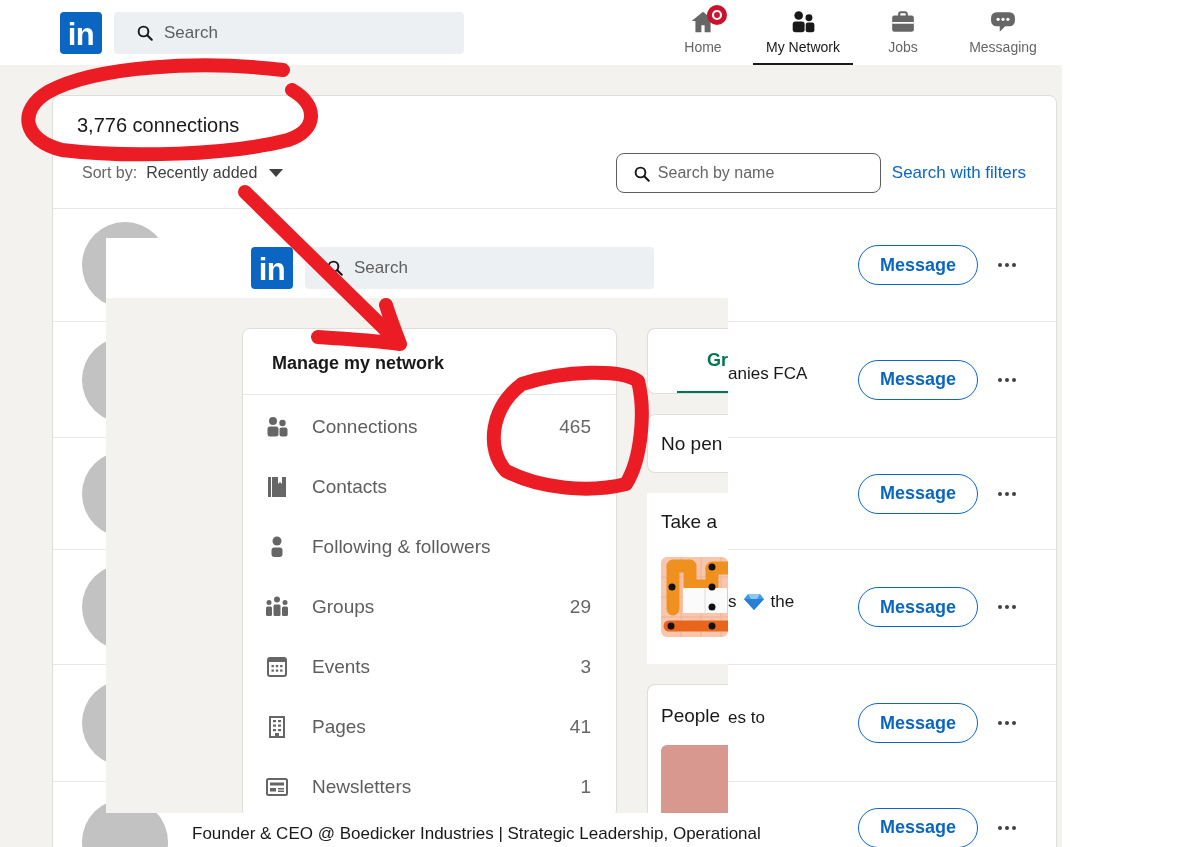  I want to click on gem-icon, so click(753, 601).